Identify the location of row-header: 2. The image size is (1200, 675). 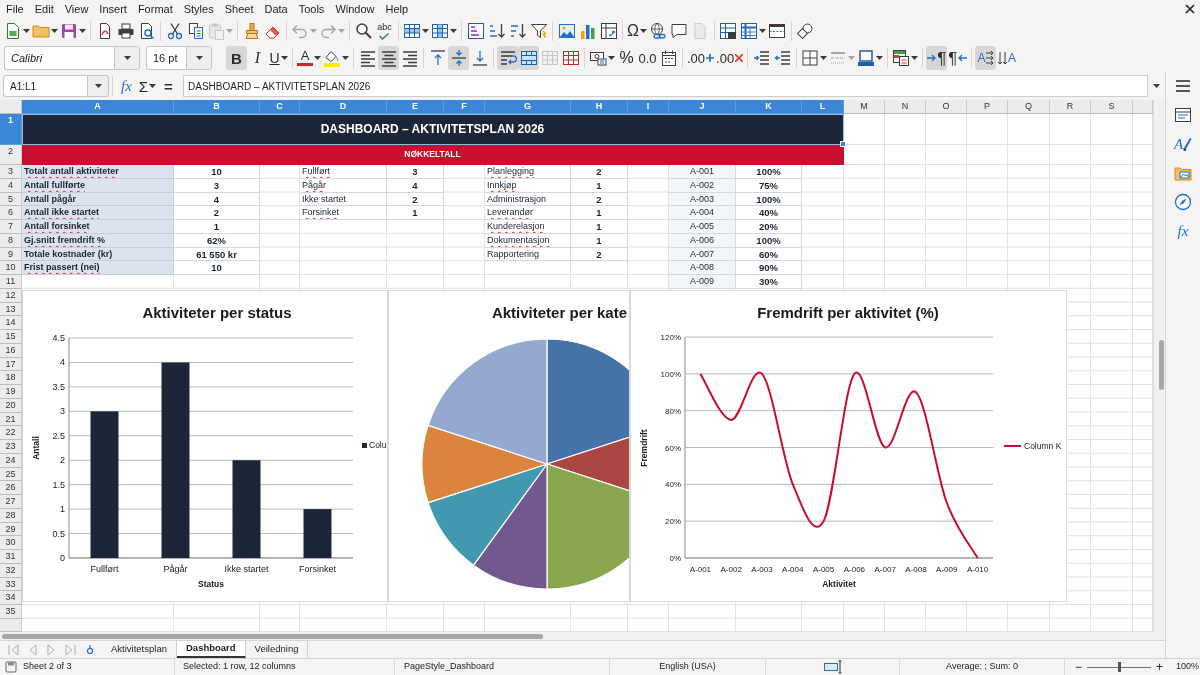
(11, 155).